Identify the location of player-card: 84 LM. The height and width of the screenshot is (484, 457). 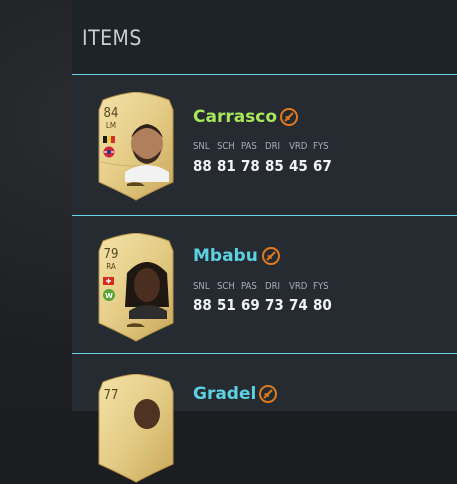
(136, 147).